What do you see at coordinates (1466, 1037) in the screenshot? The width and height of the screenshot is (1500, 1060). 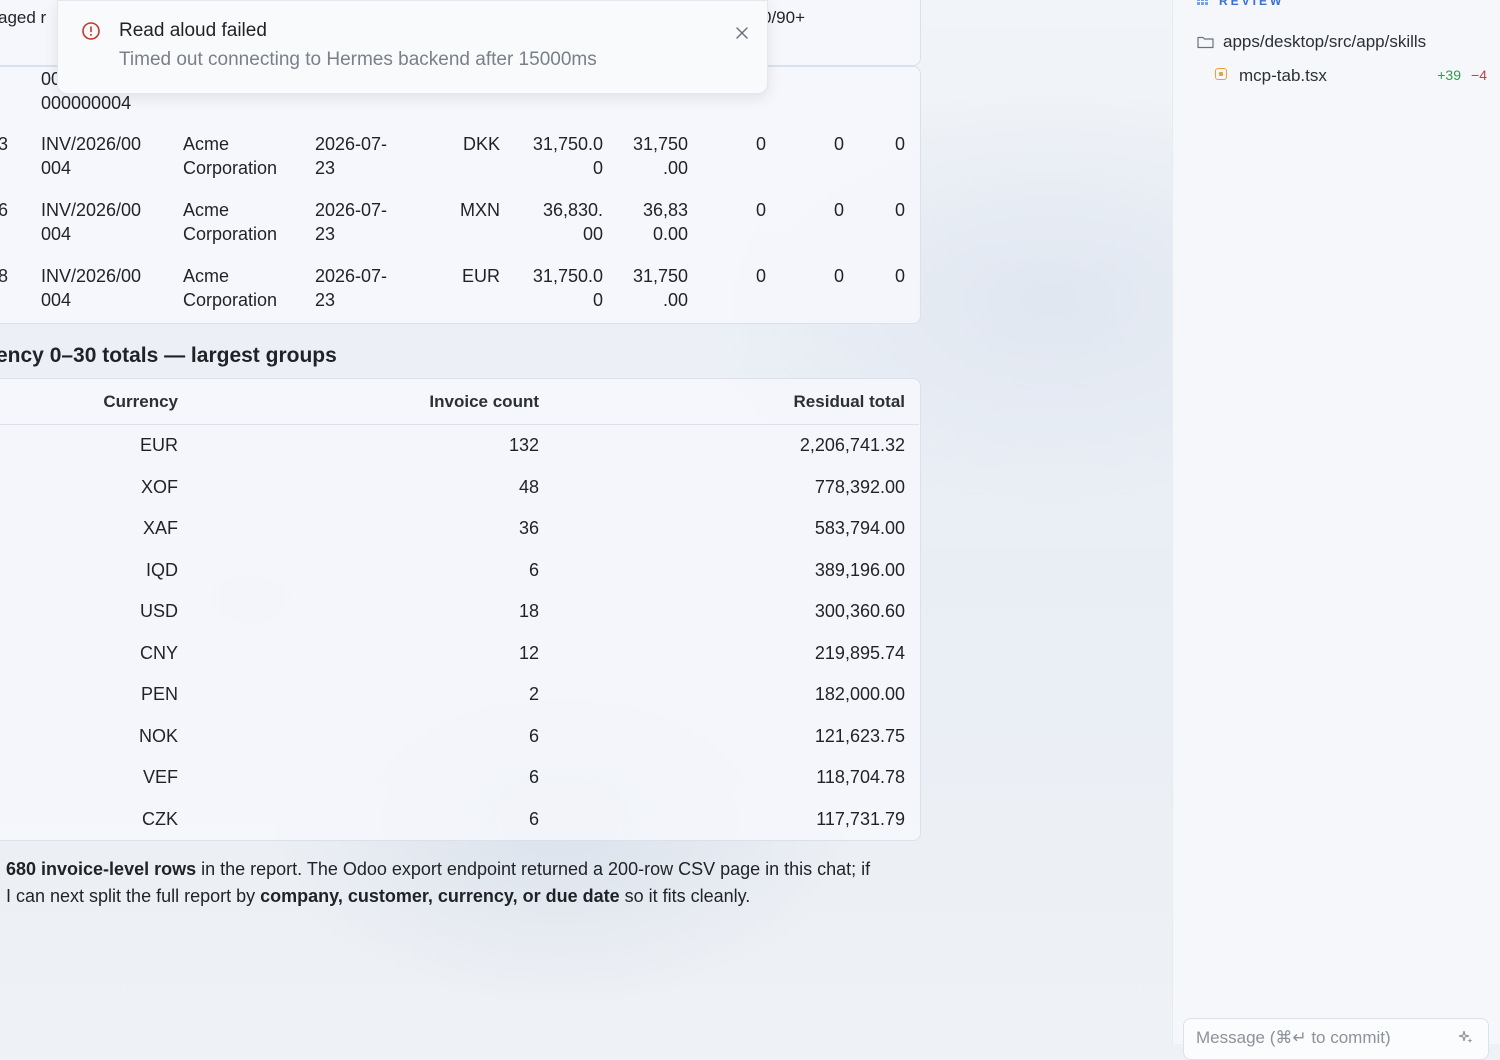 I see `sparkle-icon` at bounding box center [1466, 1037].